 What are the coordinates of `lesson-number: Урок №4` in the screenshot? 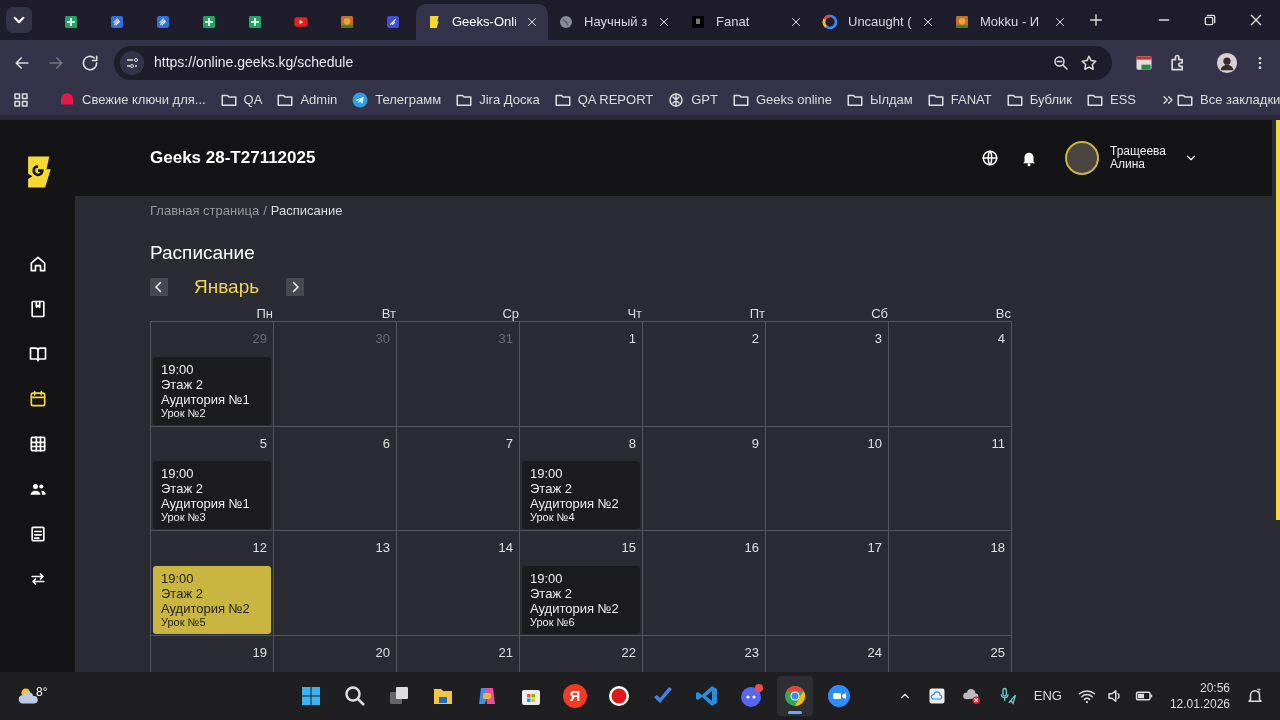 It's located at (553, 517).